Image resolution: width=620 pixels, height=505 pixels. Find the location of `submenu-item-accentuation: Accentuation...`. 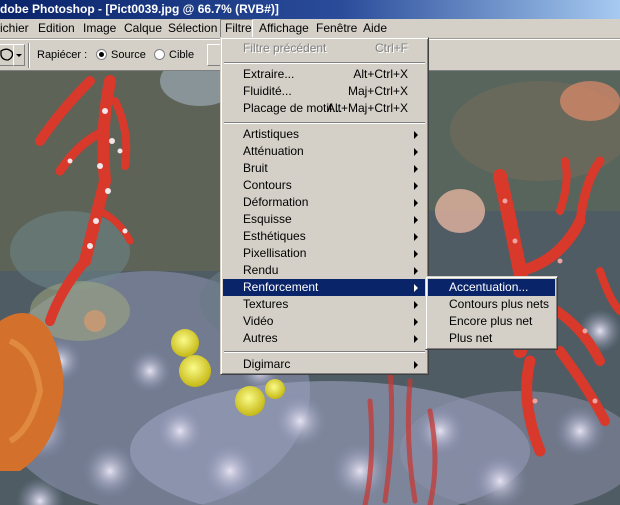

submenu-item-accentuation: Accentuation... is located at coordinates (491, 287).